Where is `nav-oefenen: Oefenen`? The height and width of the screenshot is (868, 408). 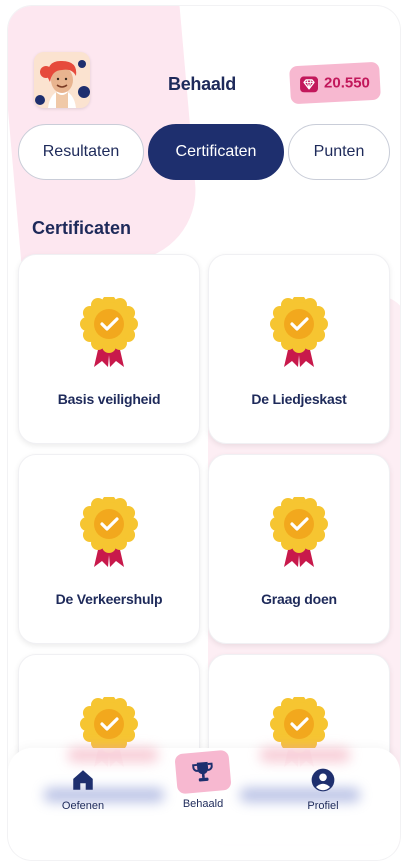 nav-oefenen: Oefenen is located at coordinates (83, 797).